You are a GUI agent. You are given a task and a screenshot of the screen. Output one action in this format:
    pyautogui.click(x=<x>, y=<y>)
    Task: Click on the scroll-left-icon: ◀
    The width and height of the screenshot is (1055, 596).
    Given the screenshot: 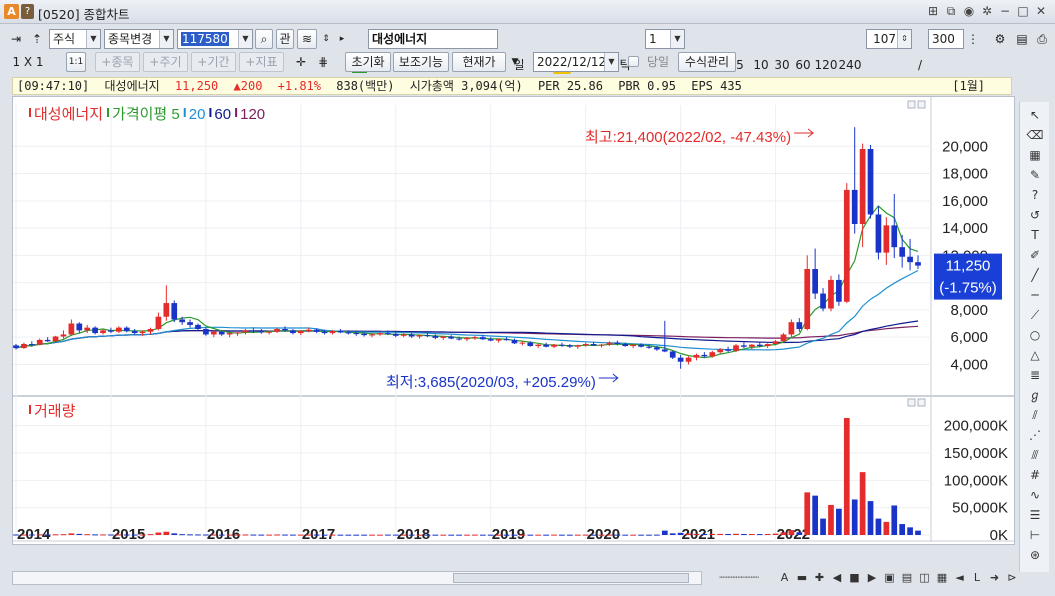 What is the action you would take?
    pyautogui.click(x=837, y=578)
    